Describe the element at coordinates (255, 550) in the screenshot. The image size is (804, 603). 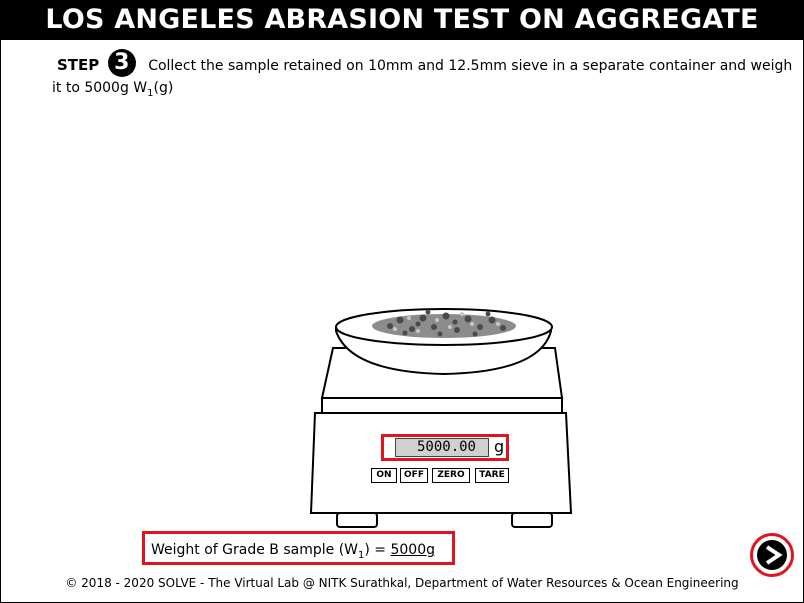
I see `result-label: Weight of Grade B sample (W` at that location.